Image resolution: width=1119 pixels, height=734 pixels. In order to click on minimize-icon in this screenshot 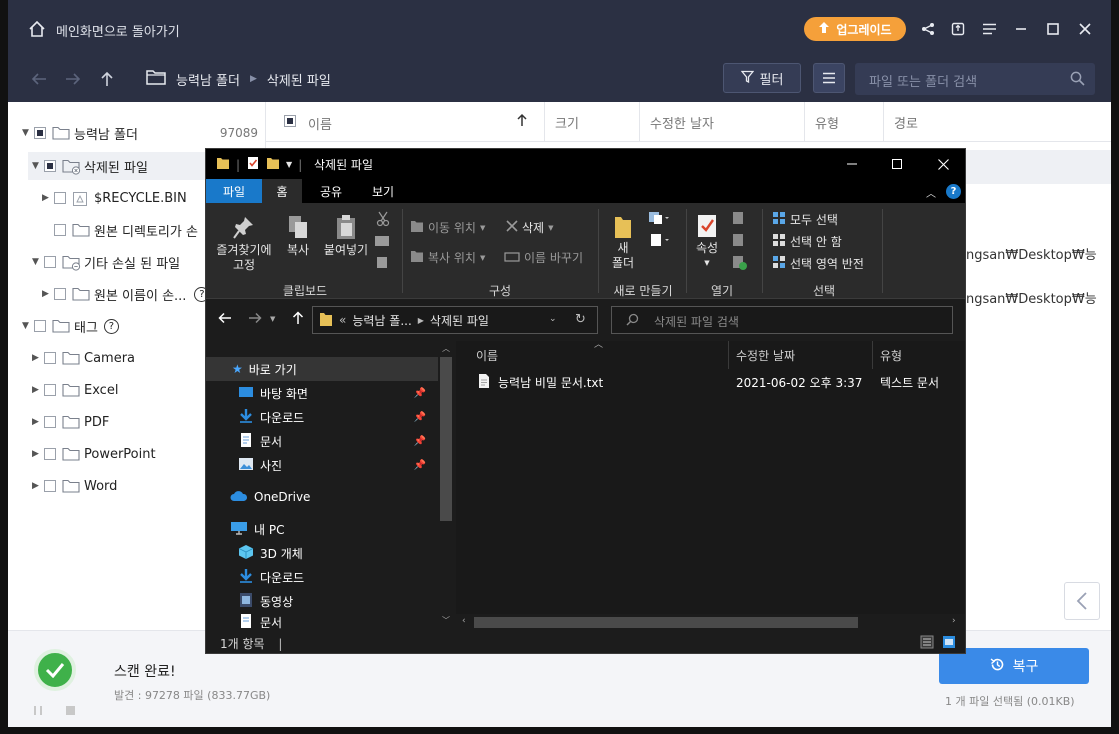, I will do `click(1021, 29)`.